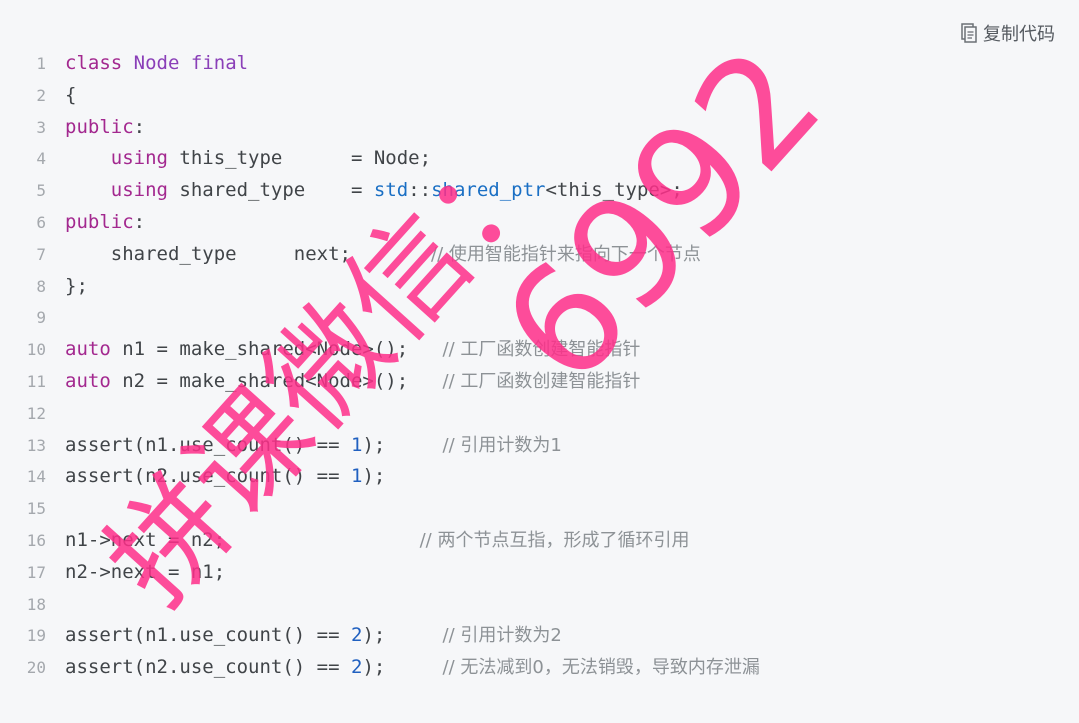 Image resolution: width=1079 pixels, height=723 pixels. Describe the element at coordinates (41, 318) in the screenshot. I see `line-number: 9` at that location.